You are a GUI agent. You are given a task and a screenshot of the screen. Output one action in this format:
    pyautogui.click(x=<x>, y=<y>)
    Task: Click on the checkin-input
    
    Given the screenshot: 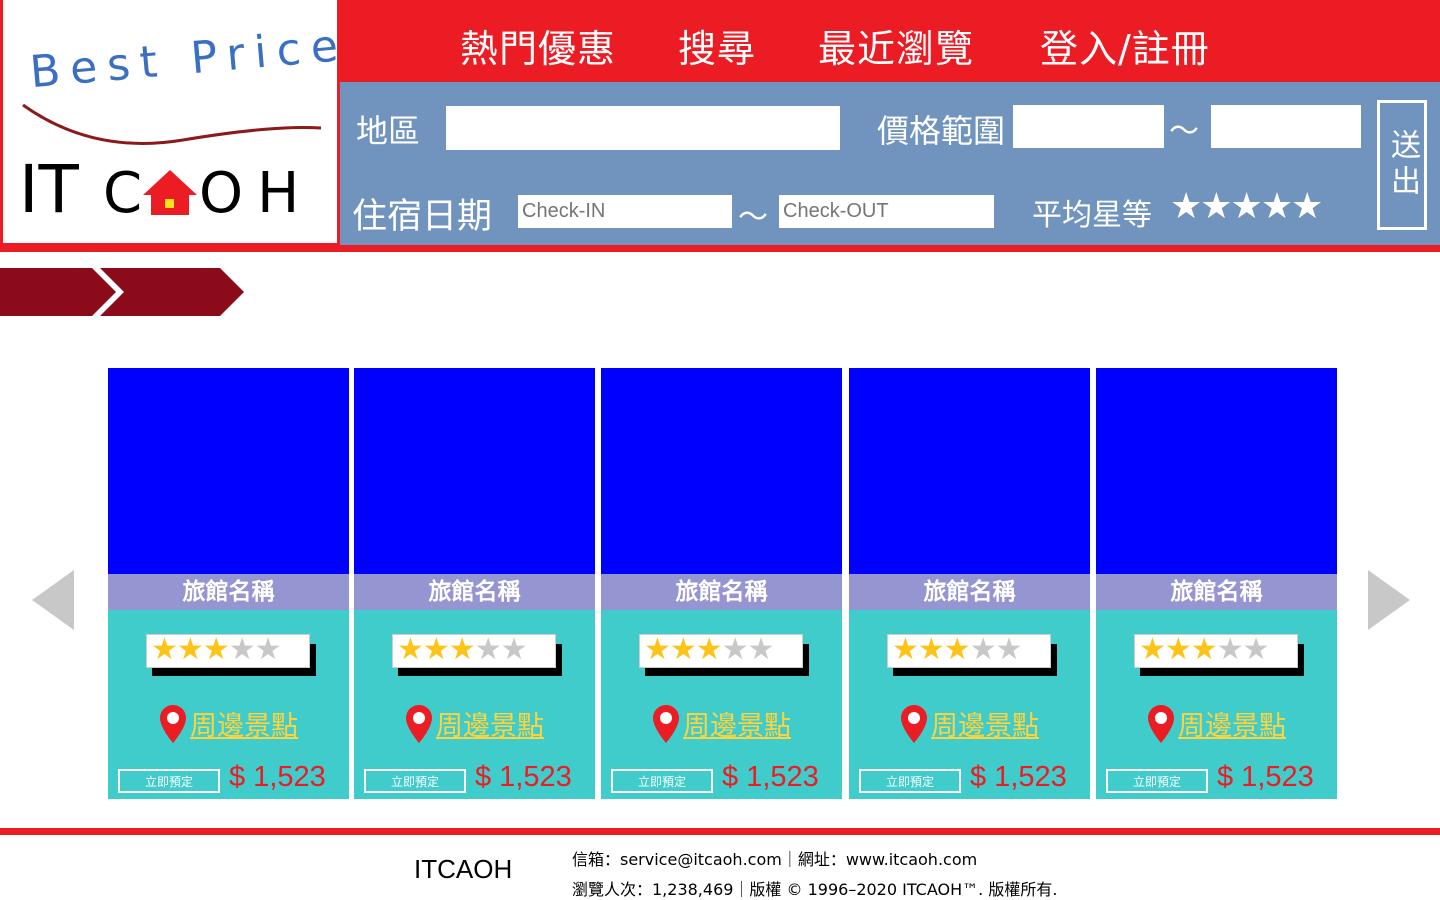 What is the action you would take?
    pyautogui.click(x=625, y=211)
    